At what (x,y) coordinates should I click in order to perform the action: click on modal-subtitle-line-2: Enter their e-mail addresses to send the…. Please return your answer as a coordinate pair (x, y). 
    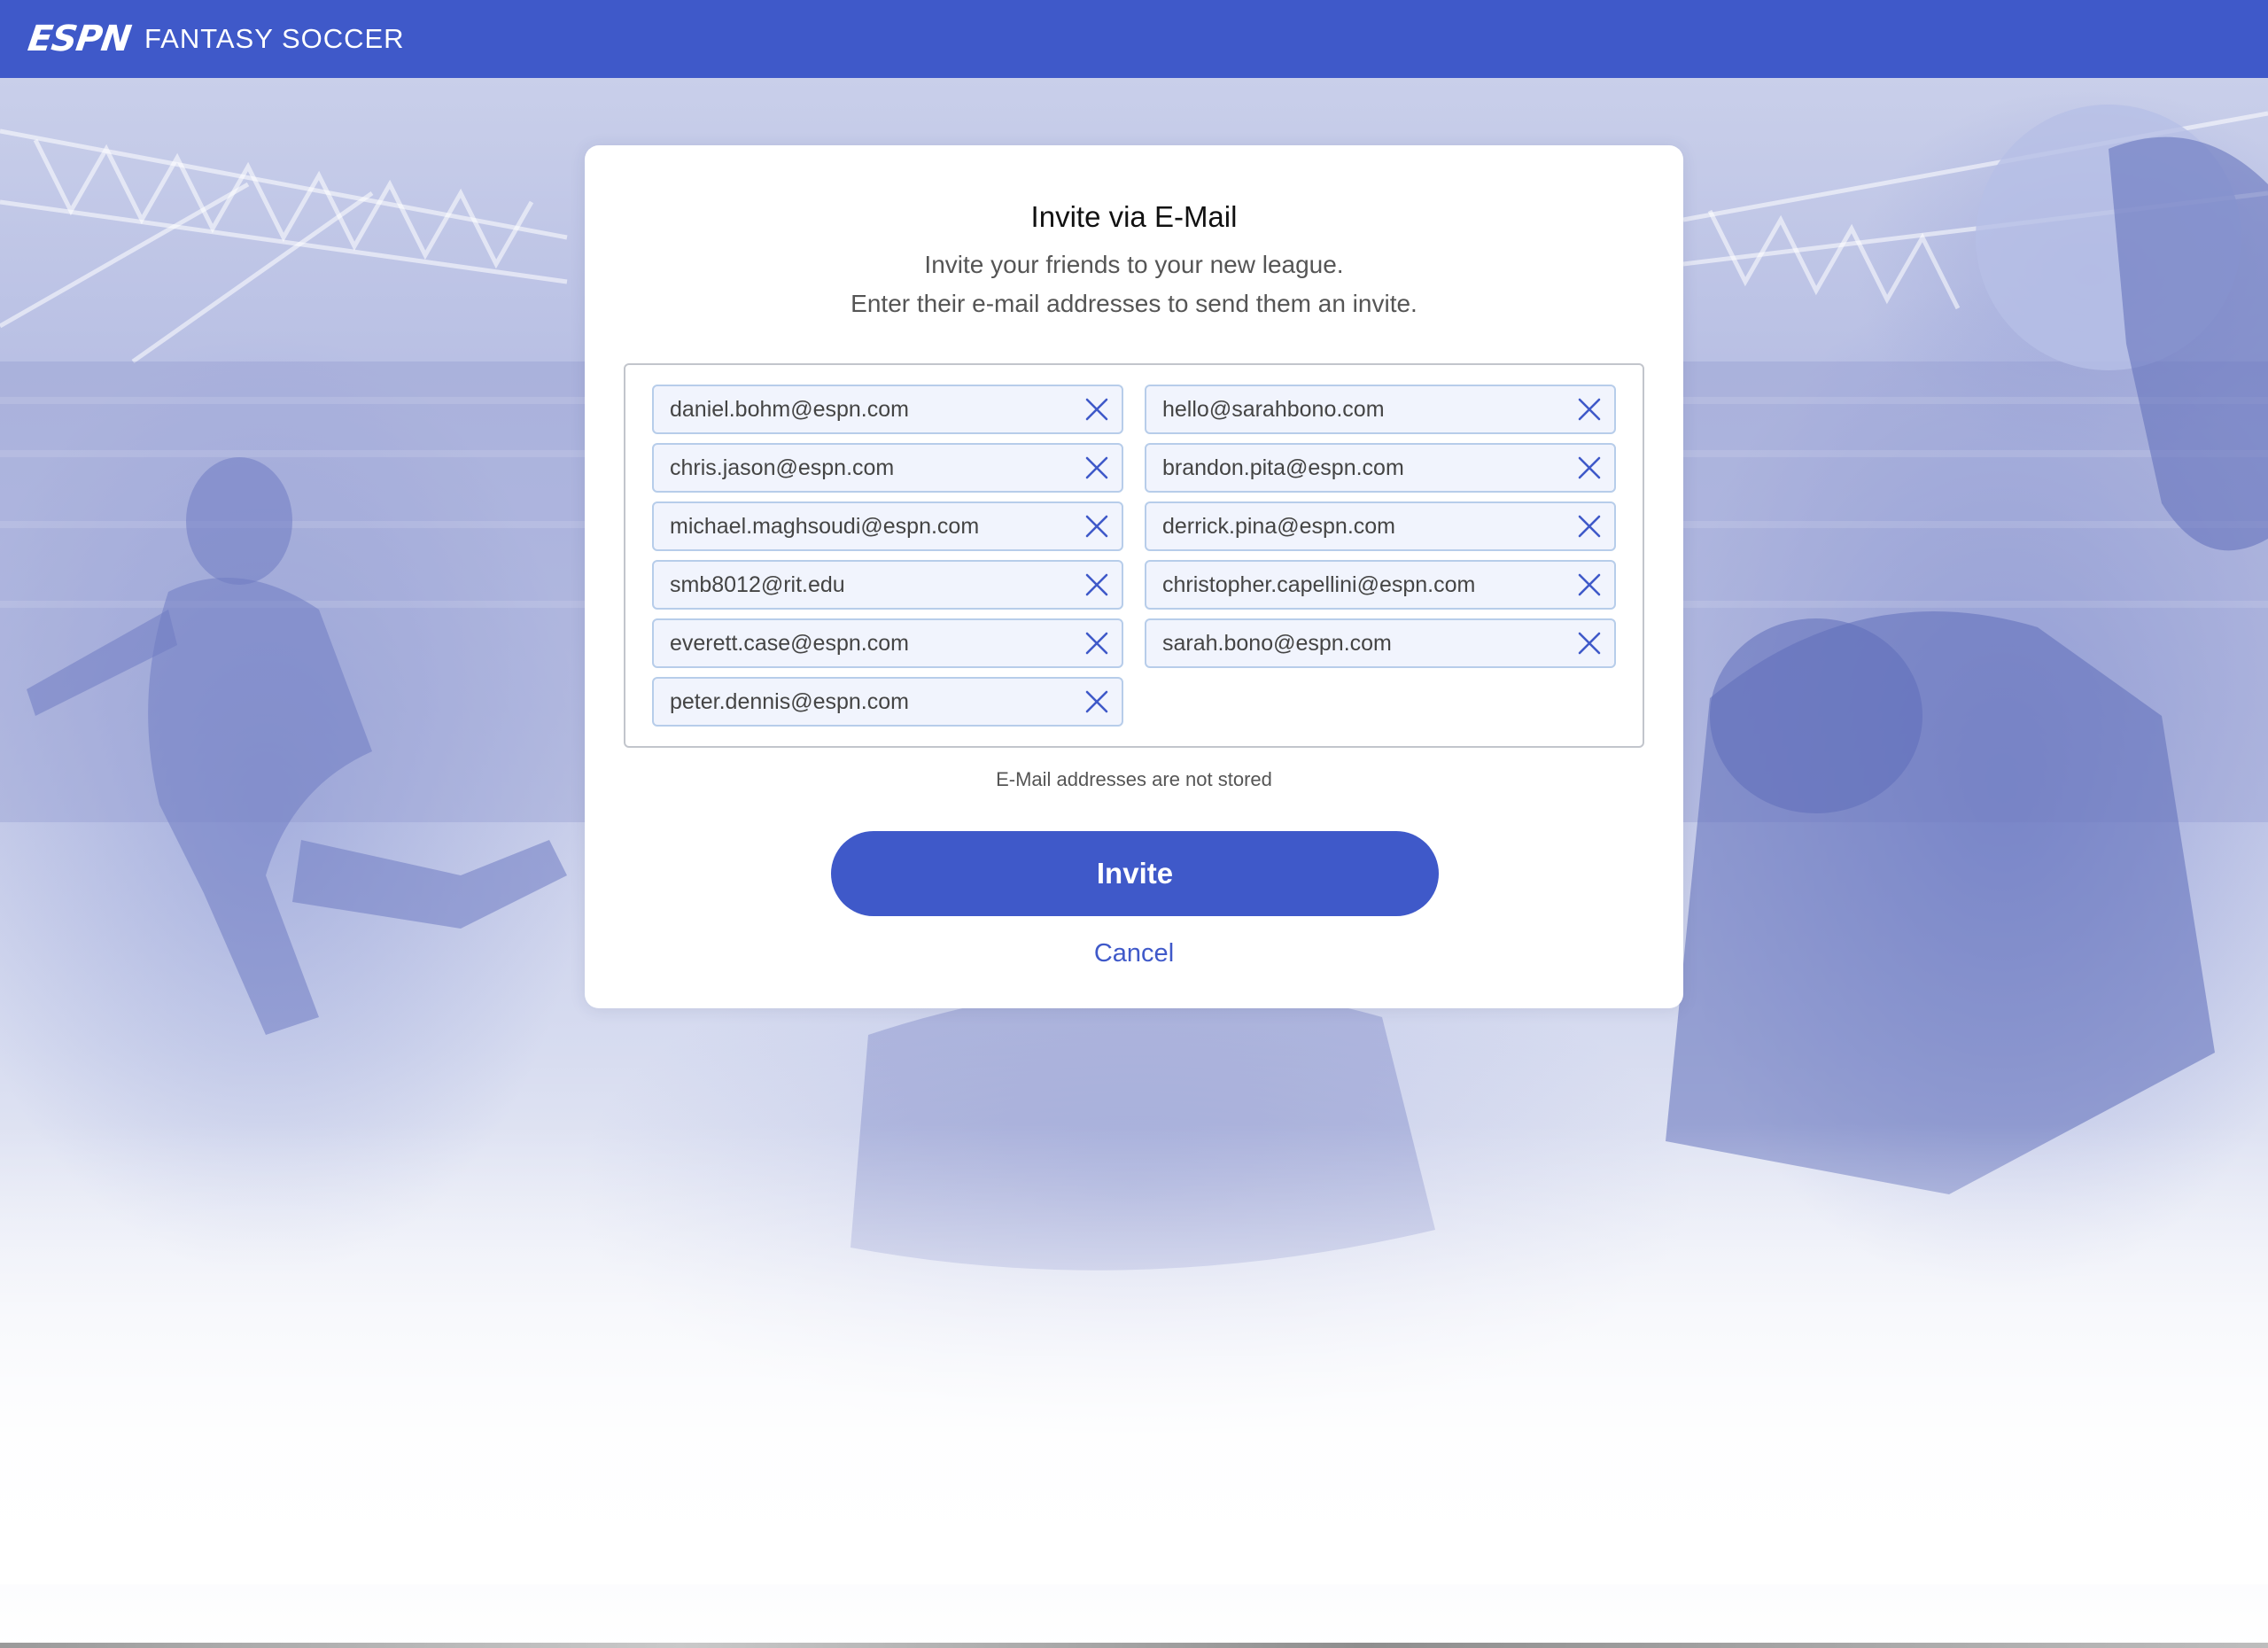
    Looking at the image, I should click on (1134, 303).